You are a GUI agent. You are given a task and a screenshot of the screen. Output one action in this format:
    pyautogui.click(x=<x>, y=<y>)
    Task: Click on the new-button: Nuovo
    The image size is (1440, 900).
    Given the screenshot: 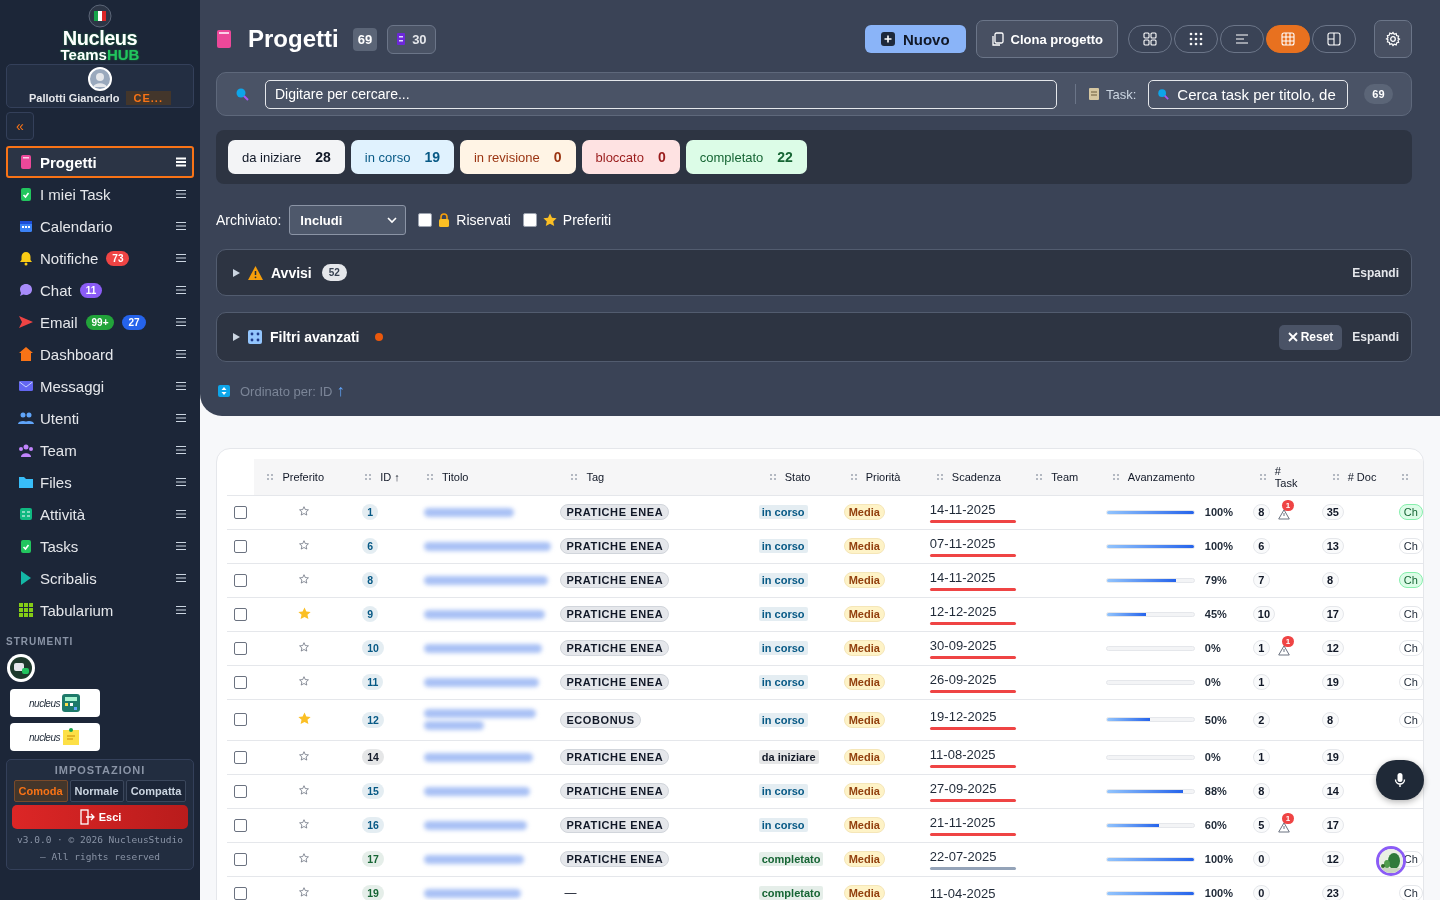 What is the action you would take?
    pyautogui.click(x=915, y=39)
    